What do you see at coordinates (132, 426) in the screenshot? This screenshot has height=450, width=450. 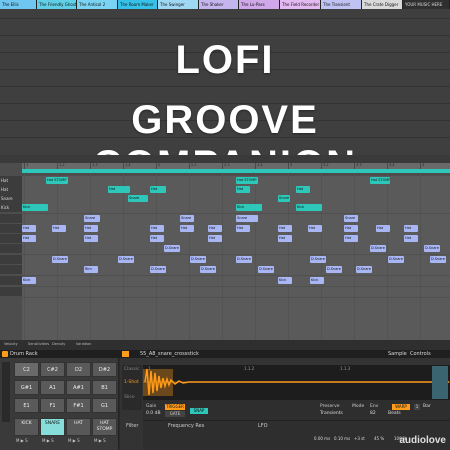 I see `filter-label: Filter` at bounding box center [132, 426].